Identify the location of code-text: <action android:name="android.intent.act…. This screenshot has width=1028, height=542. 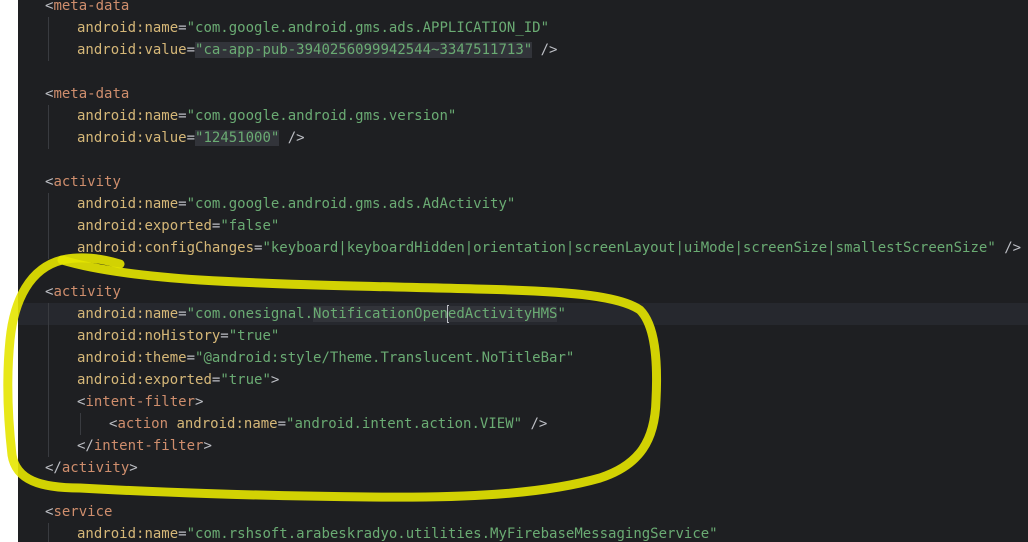
(328, 424).